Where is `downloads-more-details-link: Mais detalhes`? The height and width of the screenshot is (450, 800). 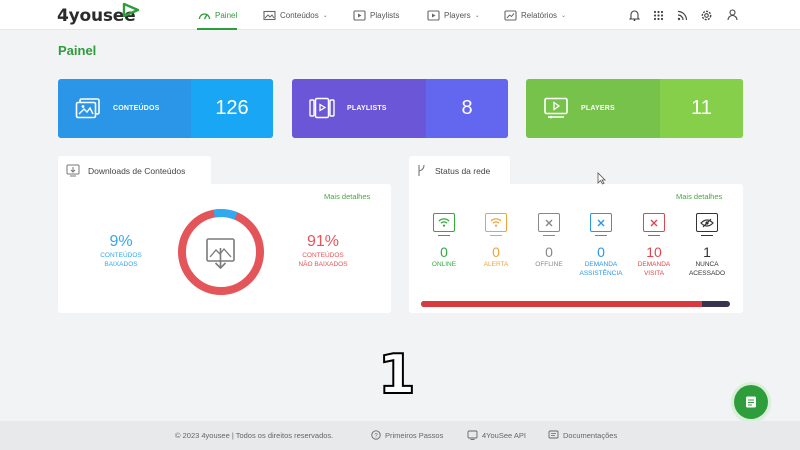
downloads-more-details-link: Mais detalhes is located at coordinates (347, 196).